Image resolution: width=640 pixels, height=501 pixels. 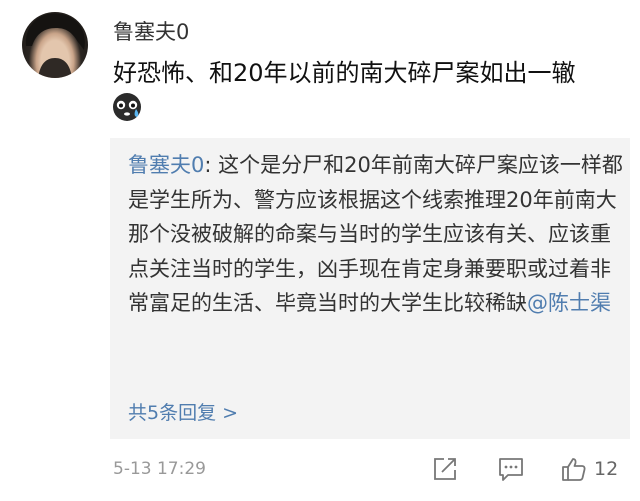 I want to click on reply-author: 鲁塞夫0, so click(x=166, y=165).